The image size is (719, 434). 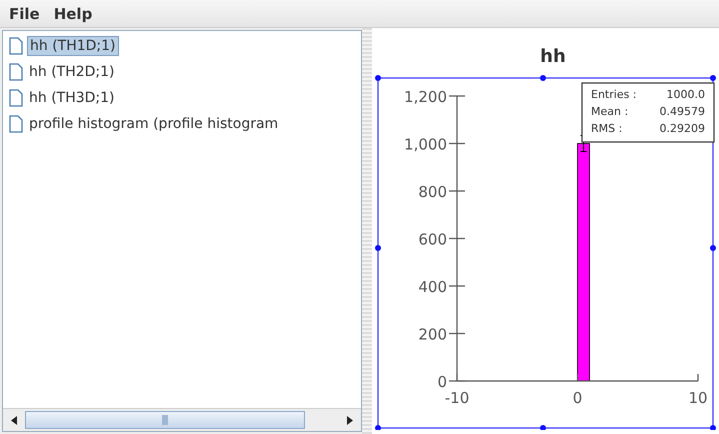 I want to click on stat-label: Mean :, so click(x=609, y=111).